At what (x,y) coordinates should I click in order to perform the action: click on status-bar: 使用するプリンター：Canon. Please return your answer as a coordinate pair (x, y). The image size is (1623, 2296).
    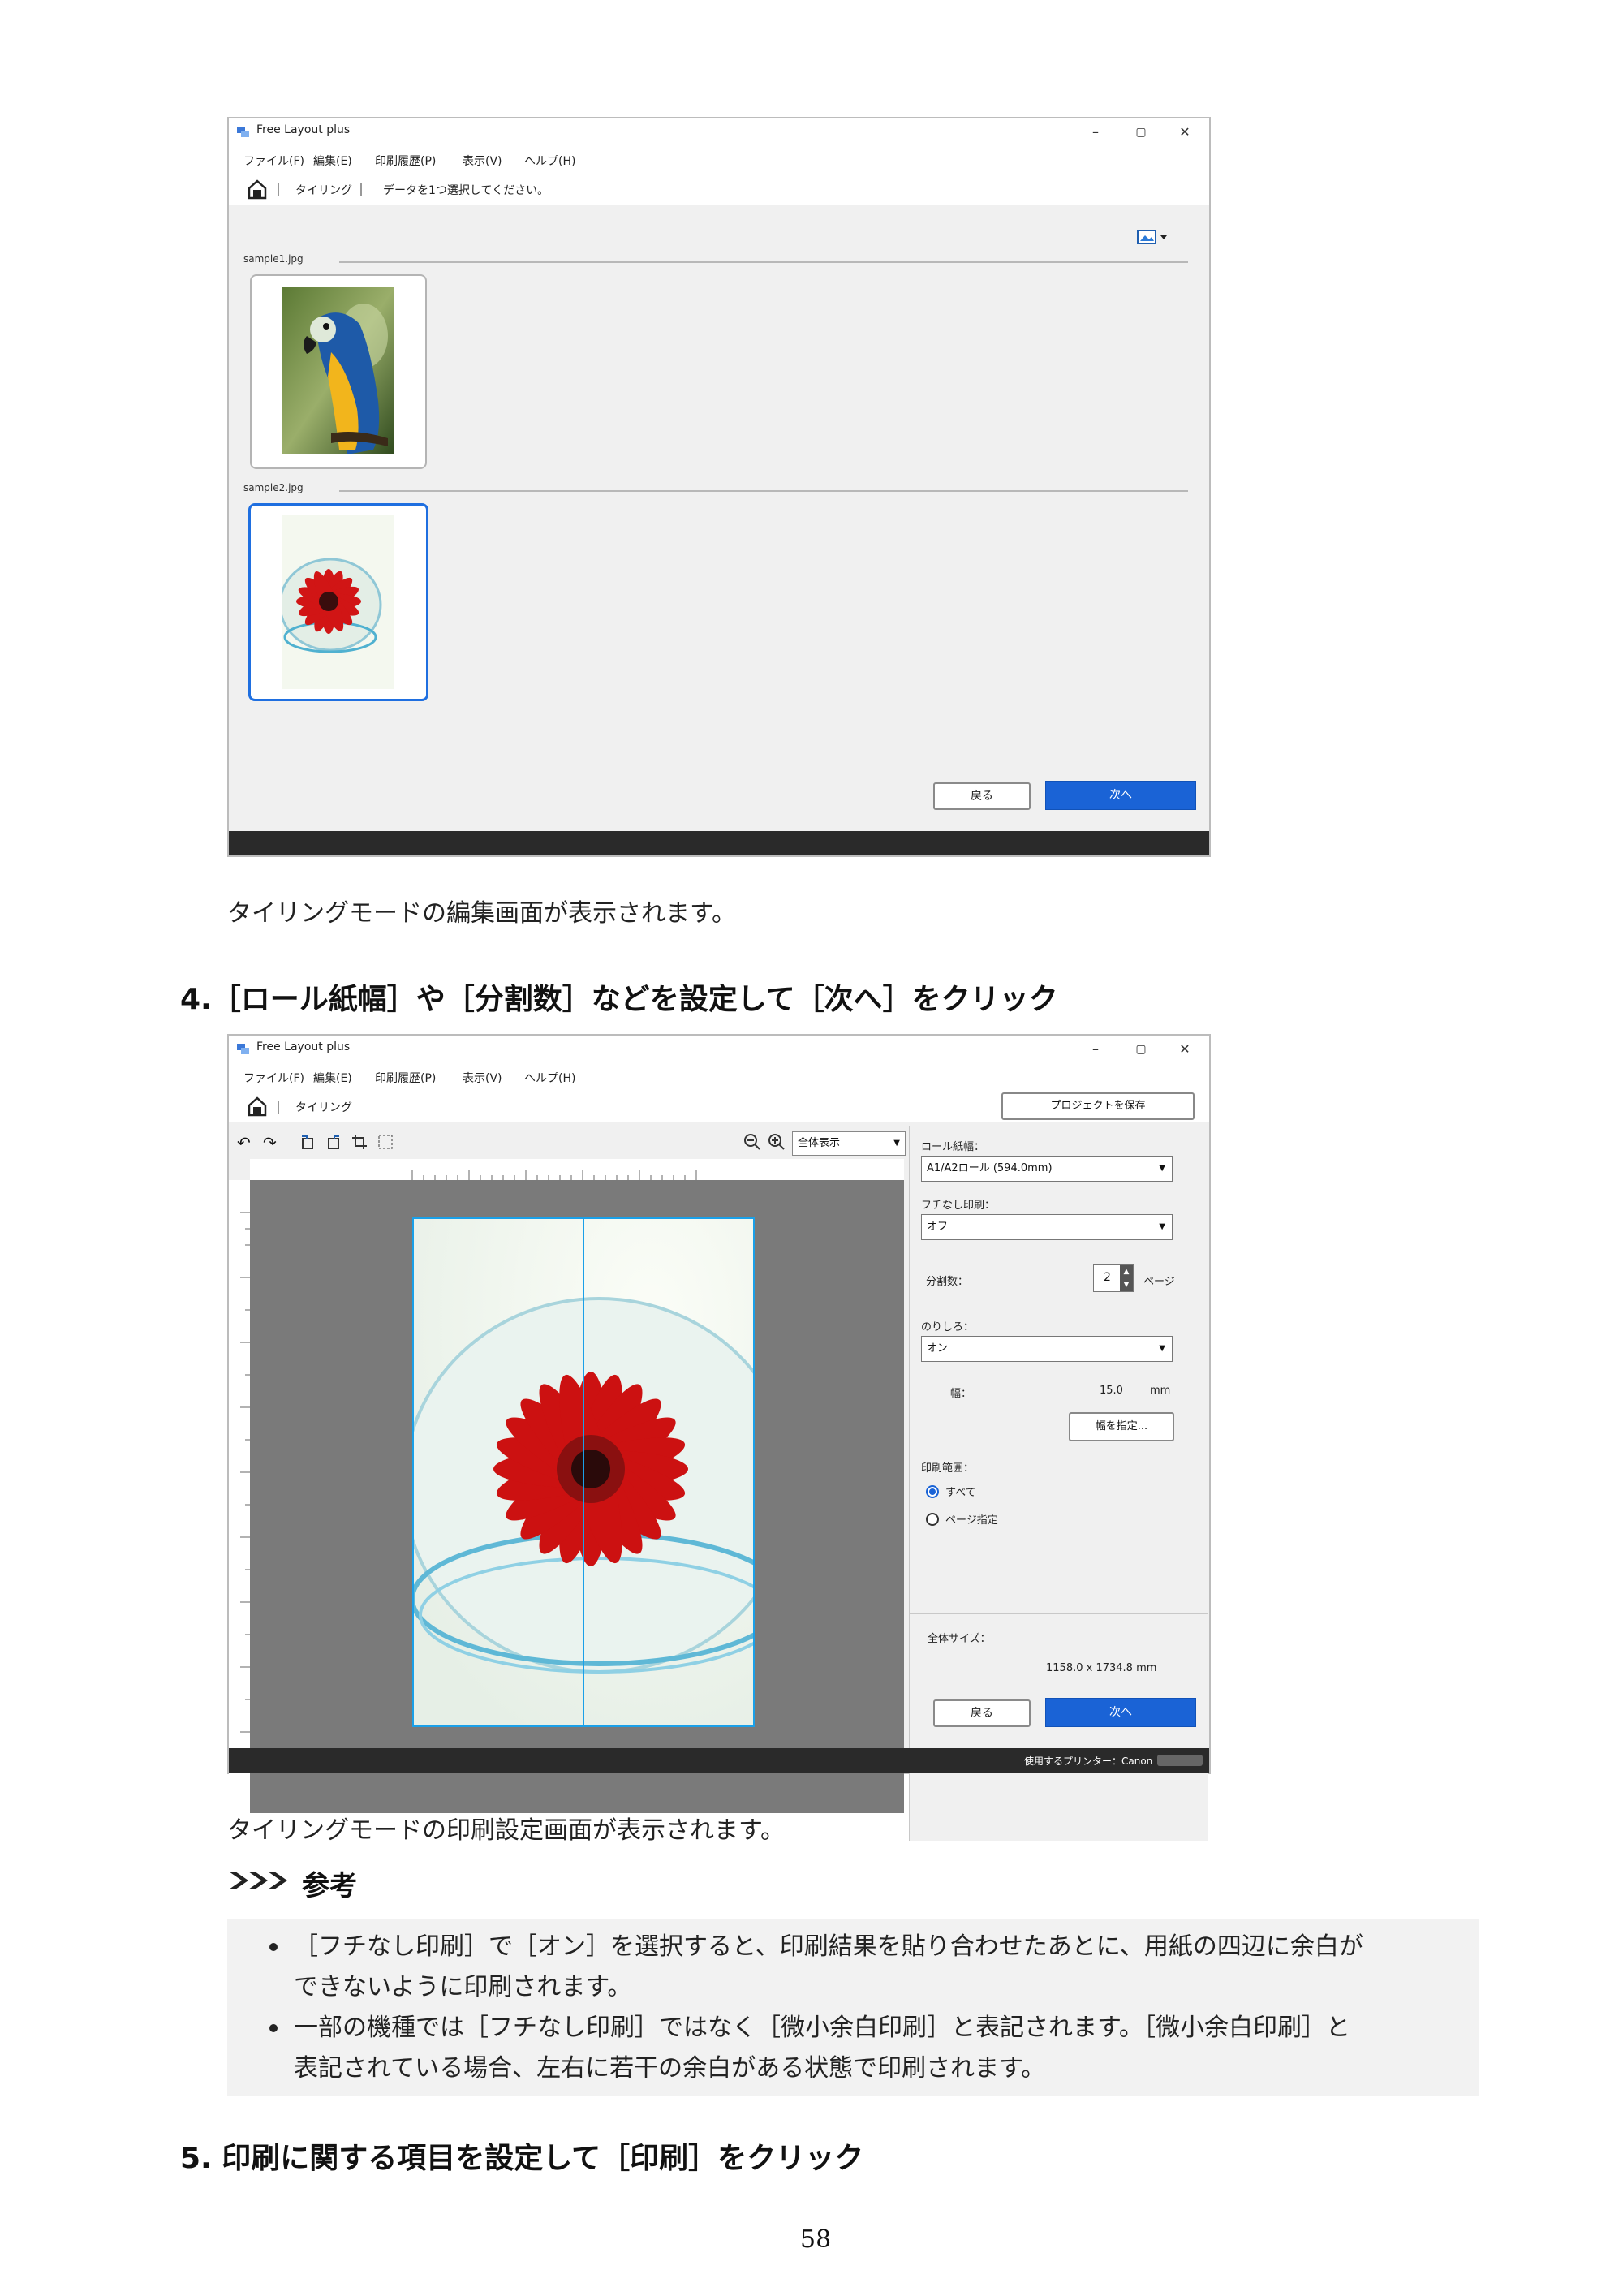
    Looking at the image, I should click on (719, 1760).